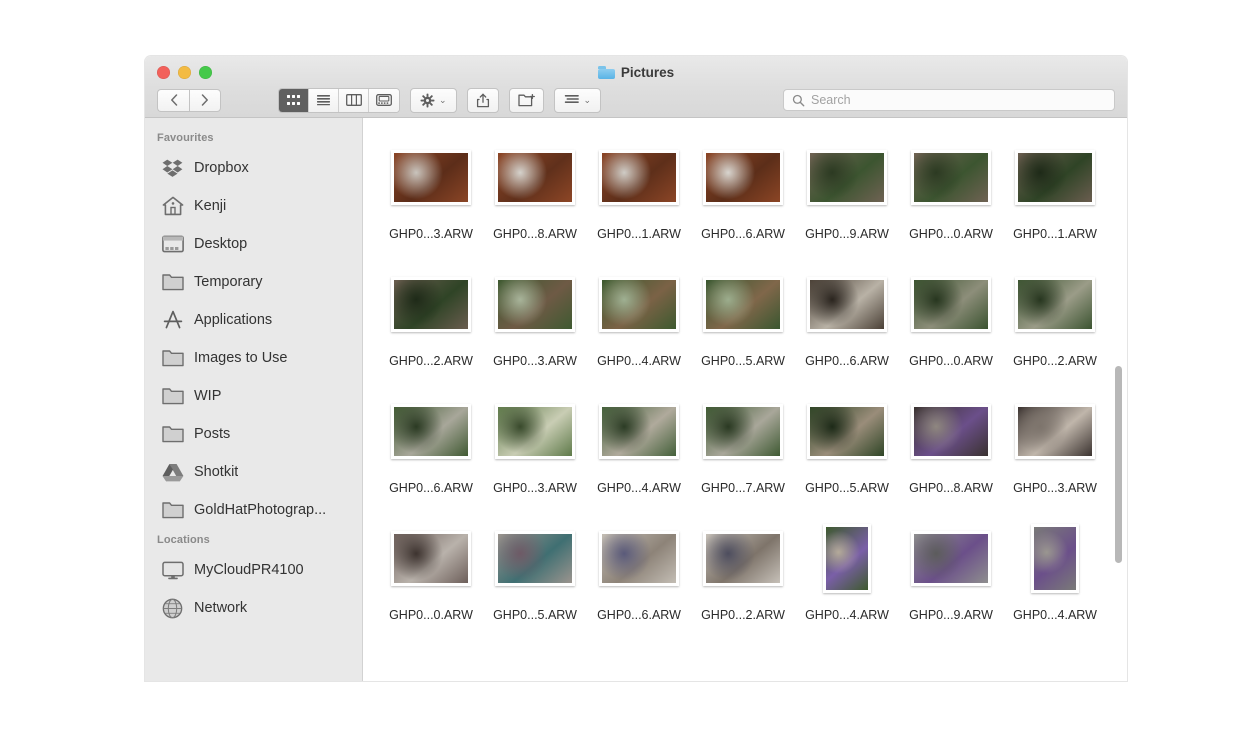 The height and width of the screenshot is (739, 1254). Describe the element at coordinates (253, 434) in the screenshot. I see `sidebar-item-posts: Posts` at that location.